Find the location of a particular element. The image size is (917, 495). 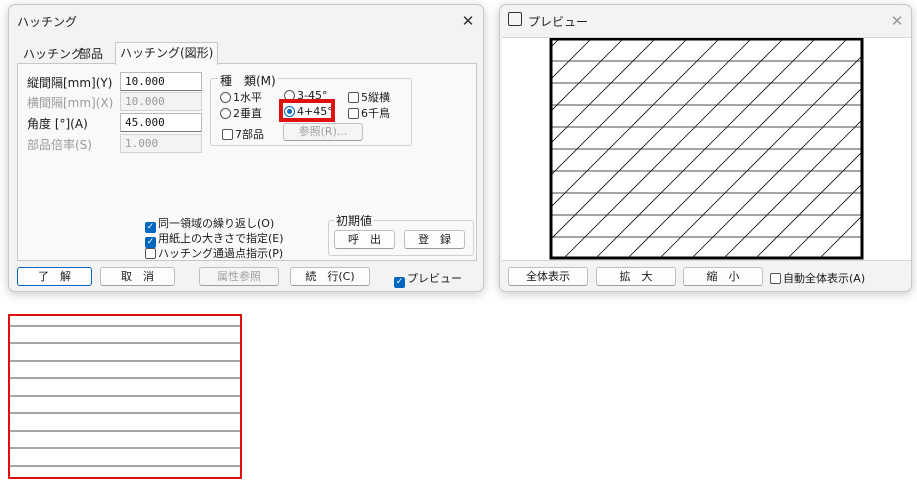

preview-app-icon is located at coordinates (515, 19).